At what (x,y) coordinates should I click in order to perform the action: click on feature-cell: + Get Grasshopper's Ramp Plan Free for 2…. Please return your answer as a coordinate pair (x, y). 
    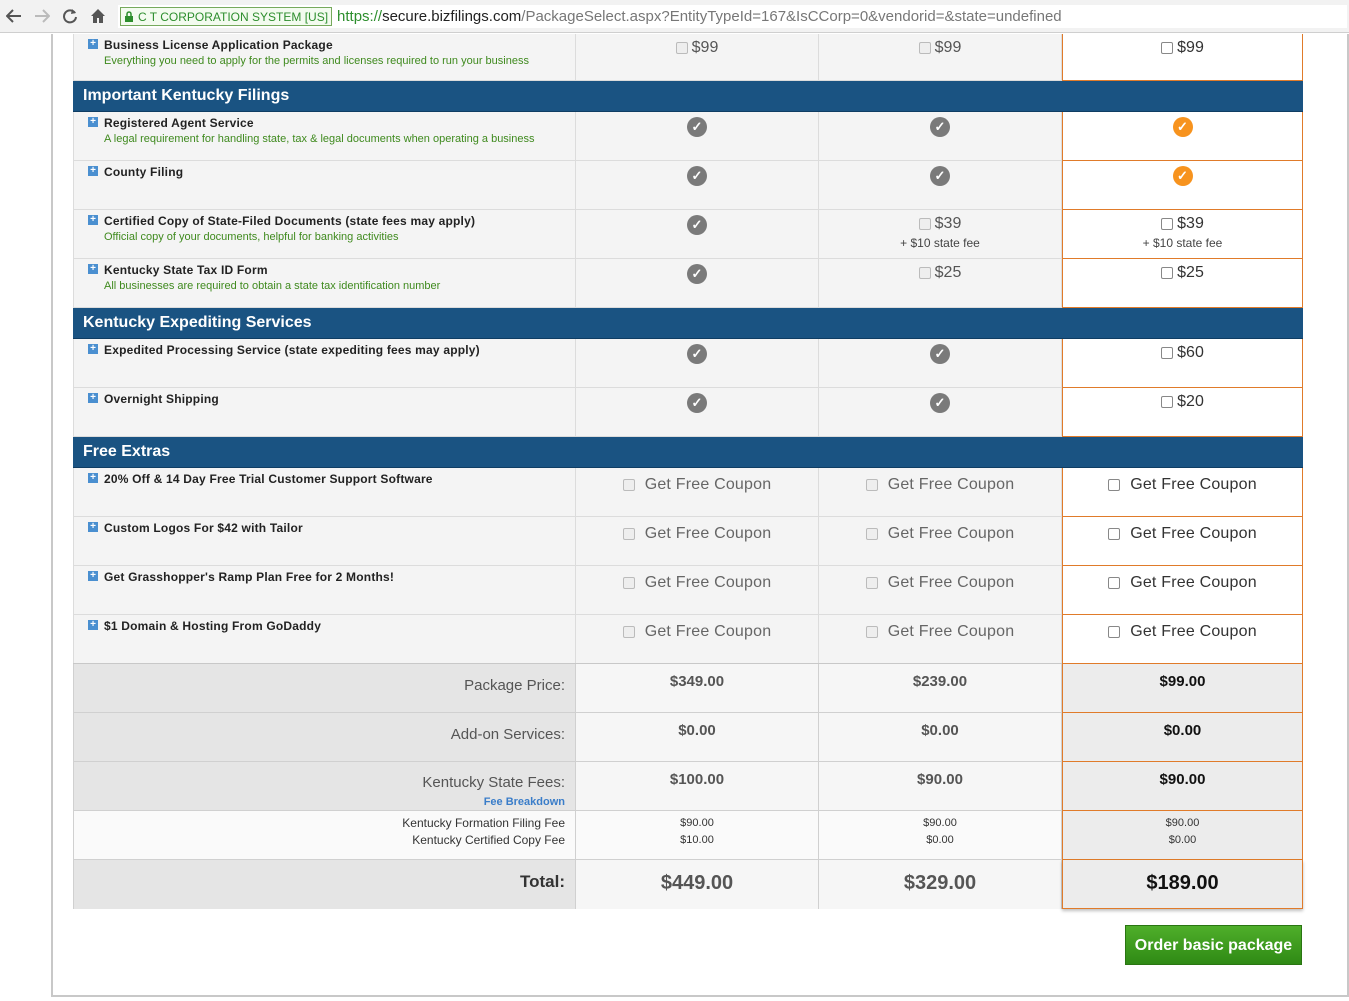
    Looking at the image, I should click on (324, 590).